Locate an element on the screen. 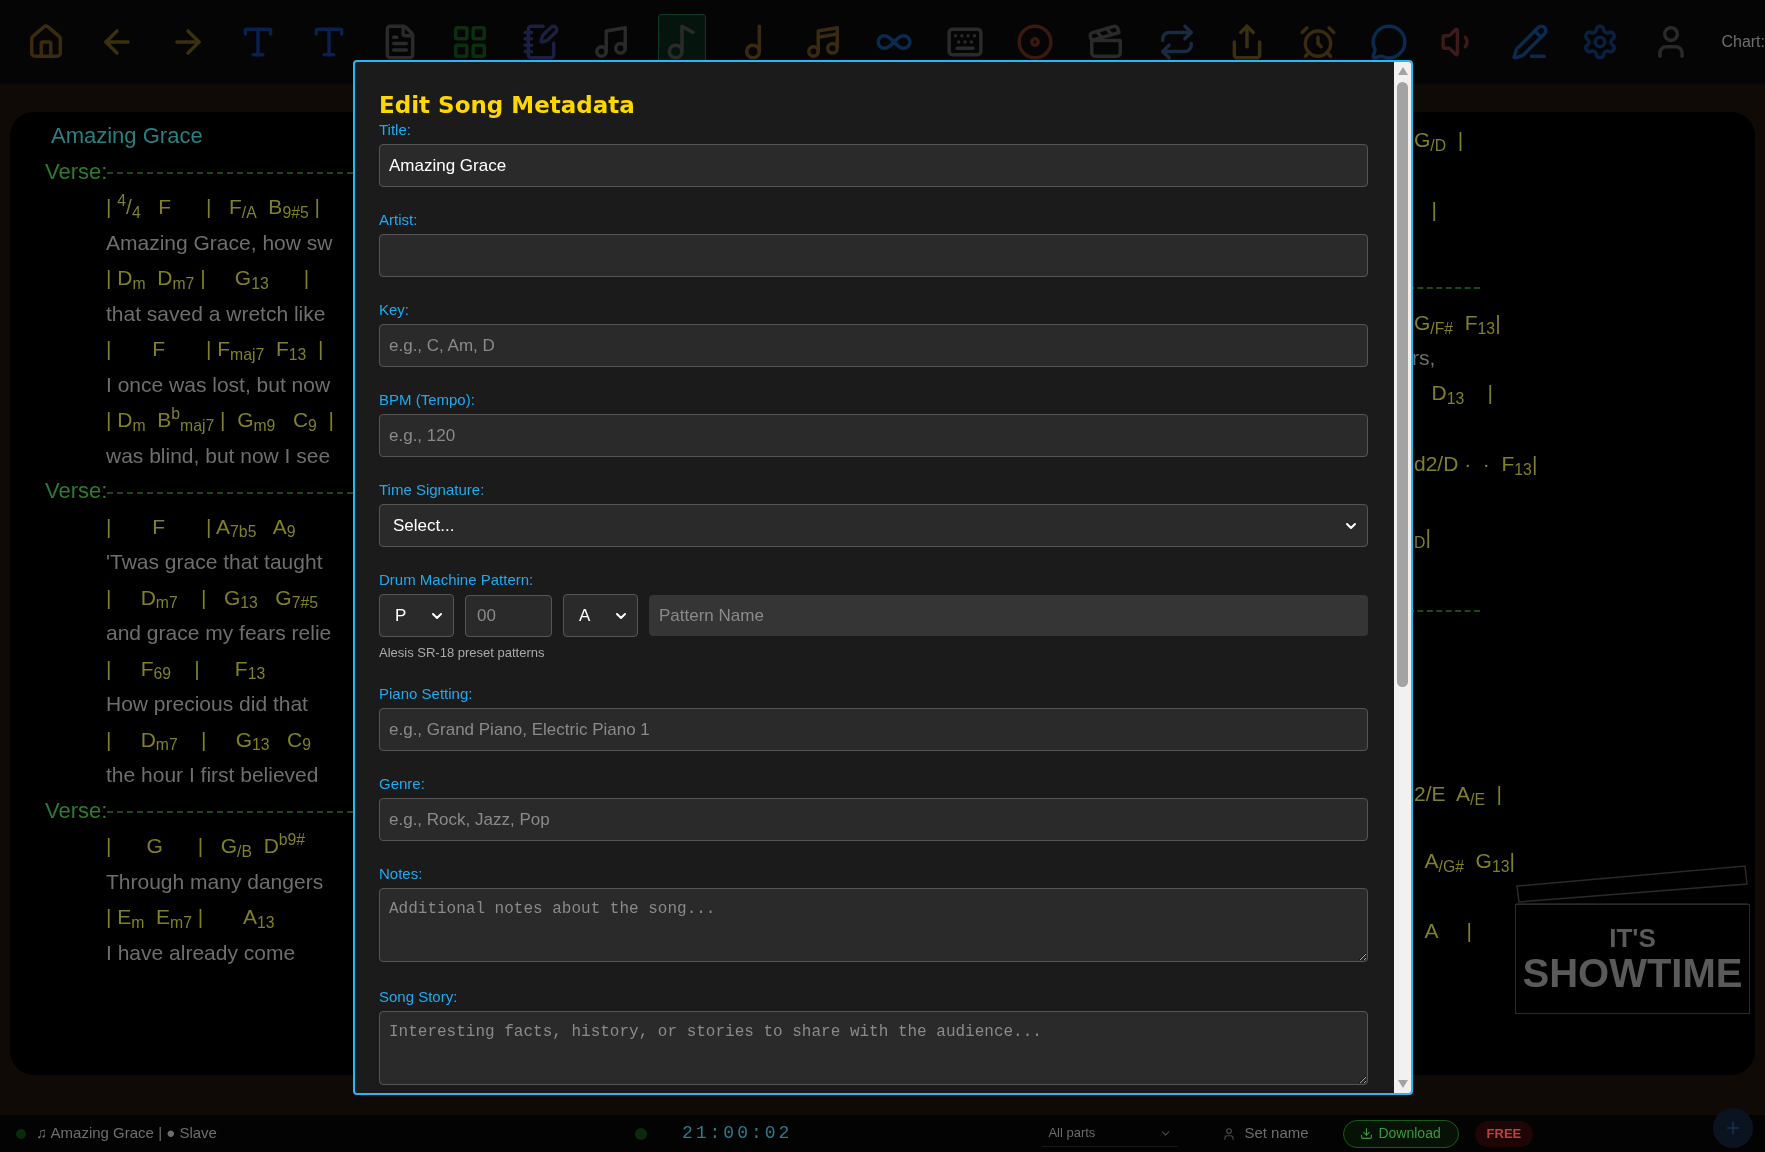  chord-line: | $^{4}$/$_{4}$ F | F$_{/A}$ B$_{9#5}$ | is located at coordinates (213, 207).